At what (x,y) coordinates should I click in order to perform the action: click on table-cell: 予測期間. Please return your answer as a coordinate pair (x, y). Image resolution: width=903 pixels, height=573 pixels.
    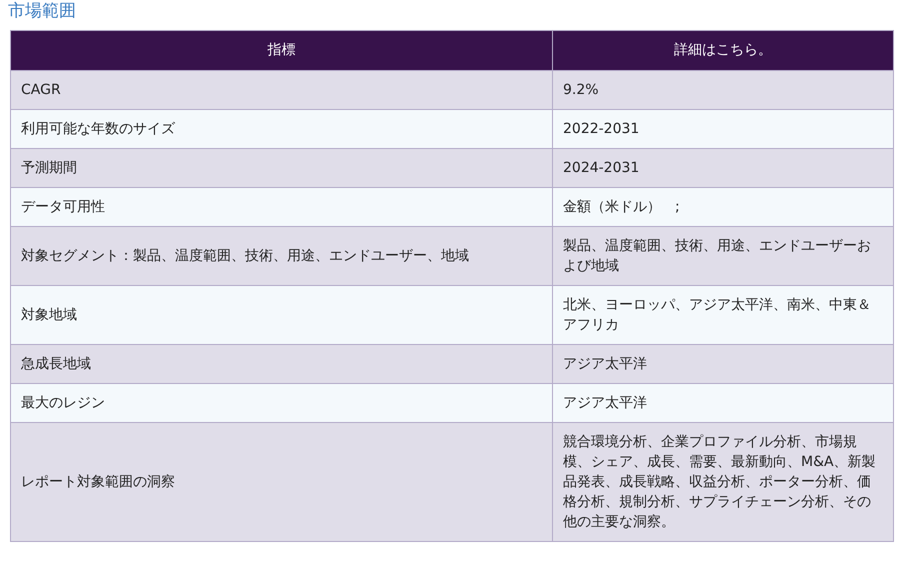
    Looking at the image, I should click on (281, 168).